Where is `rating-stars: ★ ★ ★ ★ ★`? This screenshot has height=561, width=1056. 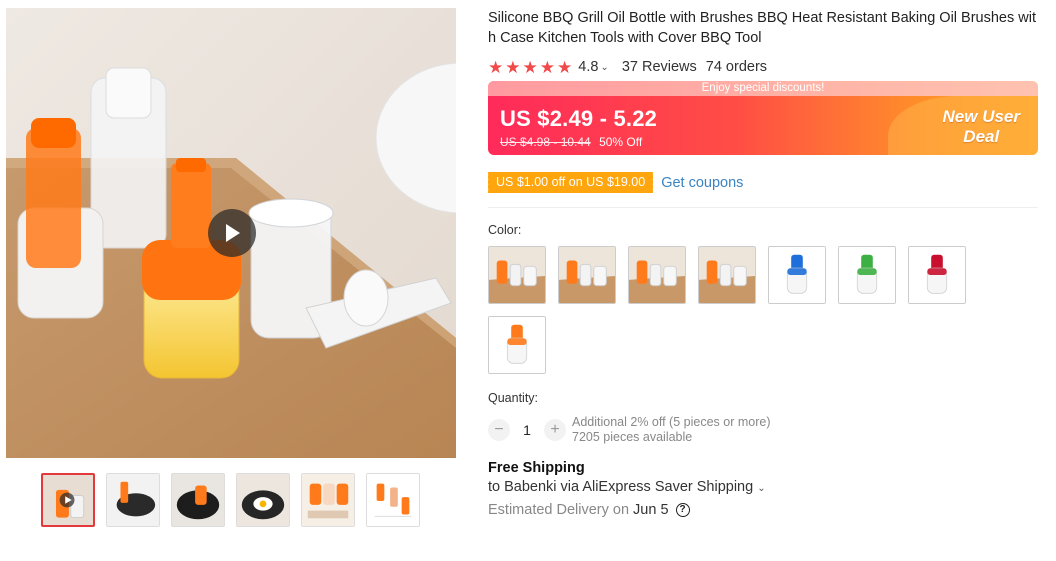
rating-stars: ★ ★ ★ ★ ★ is located at coordinates (530, 67).